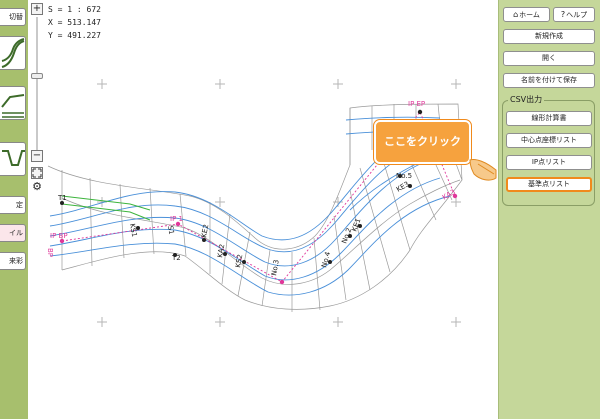 The width and height of the screenshot is (600, 419). Describe the element at coordinates (326, 259) in the screenshot. I see `label-no4: No.4` at that location.